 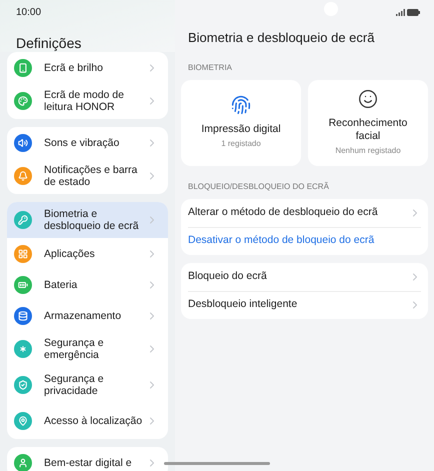 I want to click on item-label: Sons e vibração, so click(x=82, y=142).